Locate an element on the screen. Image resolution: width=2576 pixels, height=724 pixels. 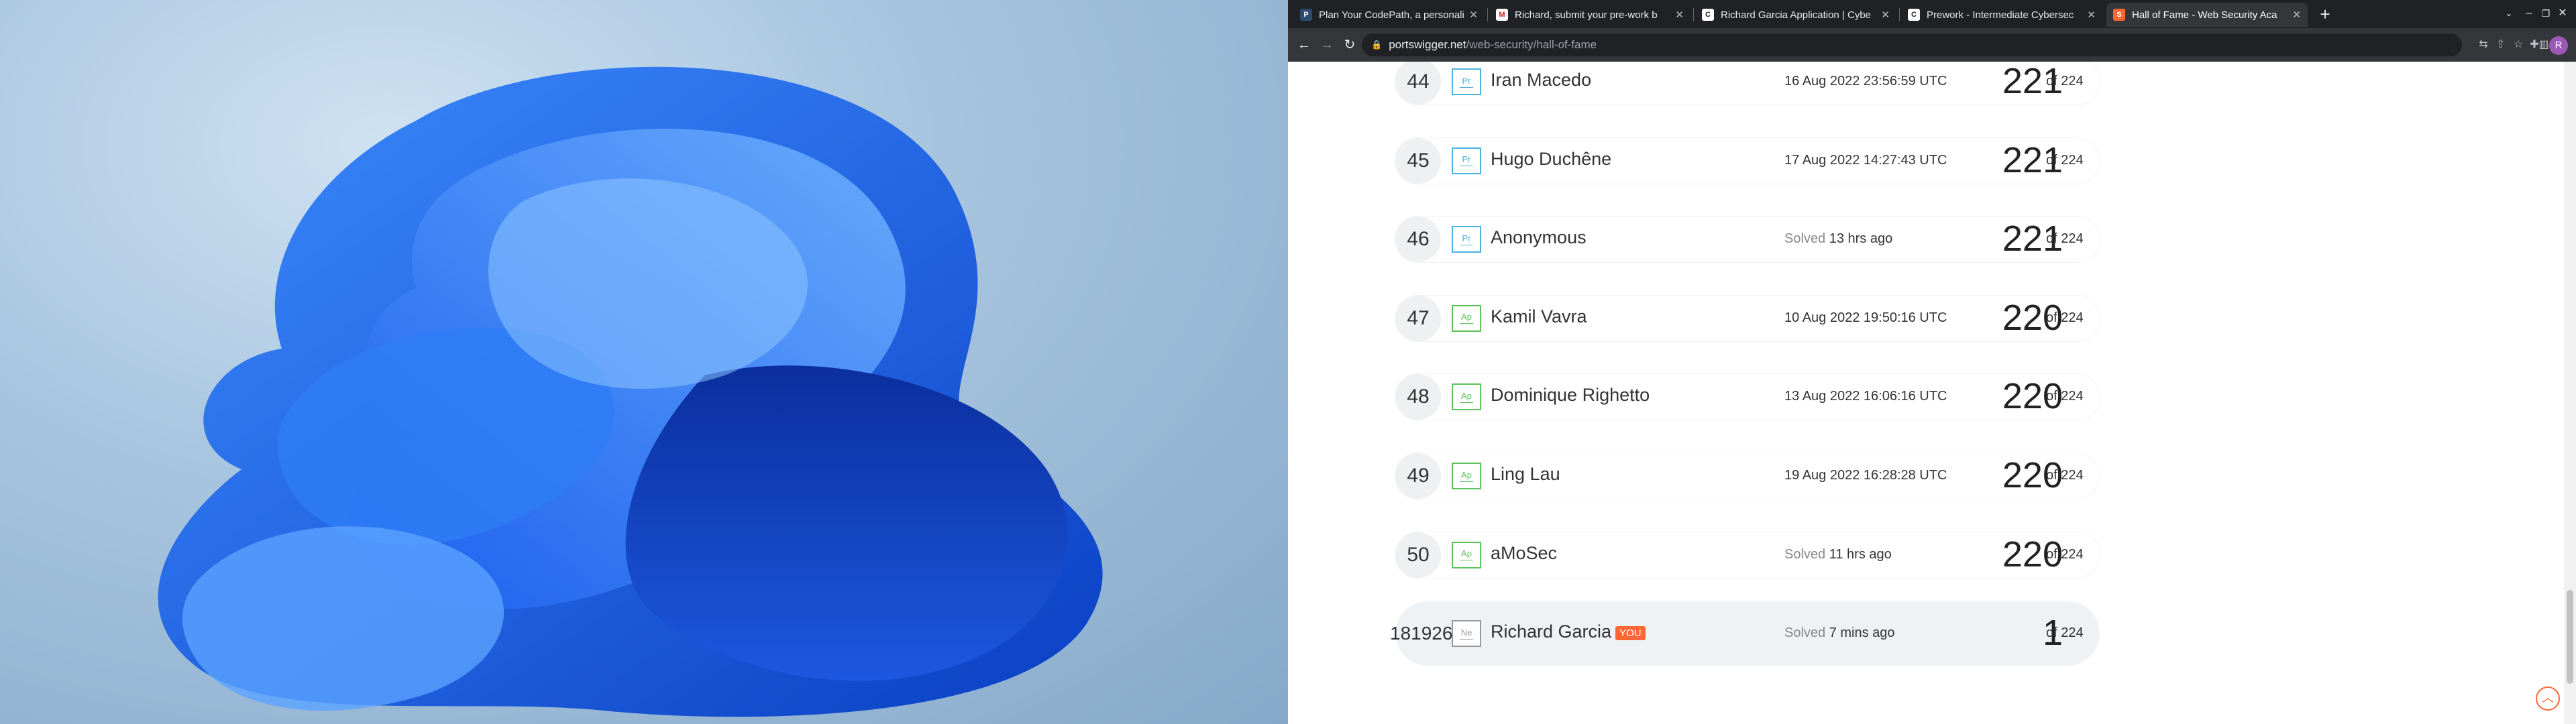
codepath-favicon-icon: P is located at coordinates (1306, 15).